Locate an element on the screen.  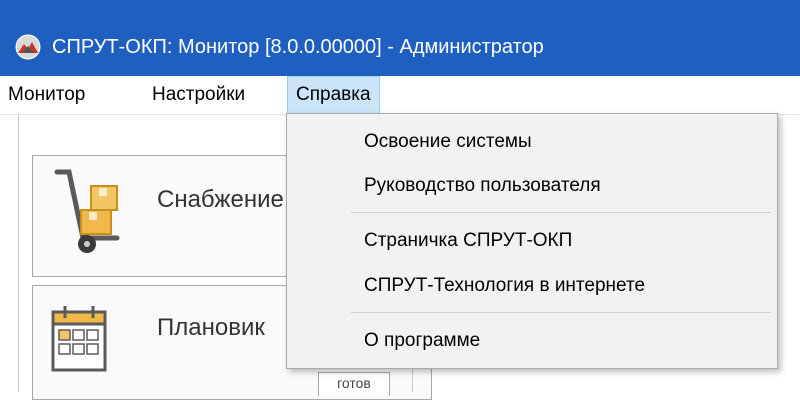
menu-help: Справка is located at coordinates (333, 95).